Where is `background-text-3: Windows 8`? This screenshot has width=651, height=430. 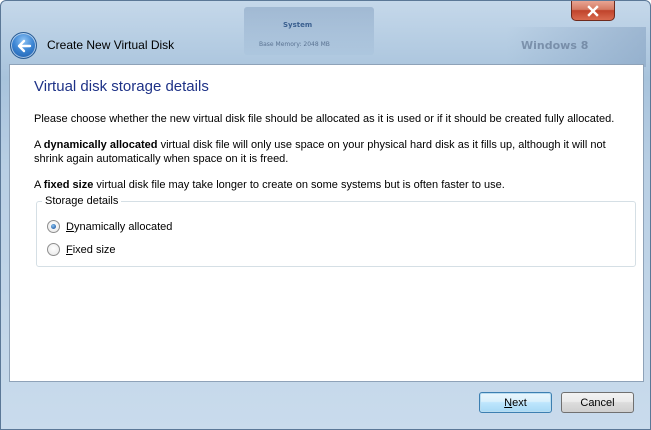 background-text-3: Windows 8 is located at coordinates (555, 45).